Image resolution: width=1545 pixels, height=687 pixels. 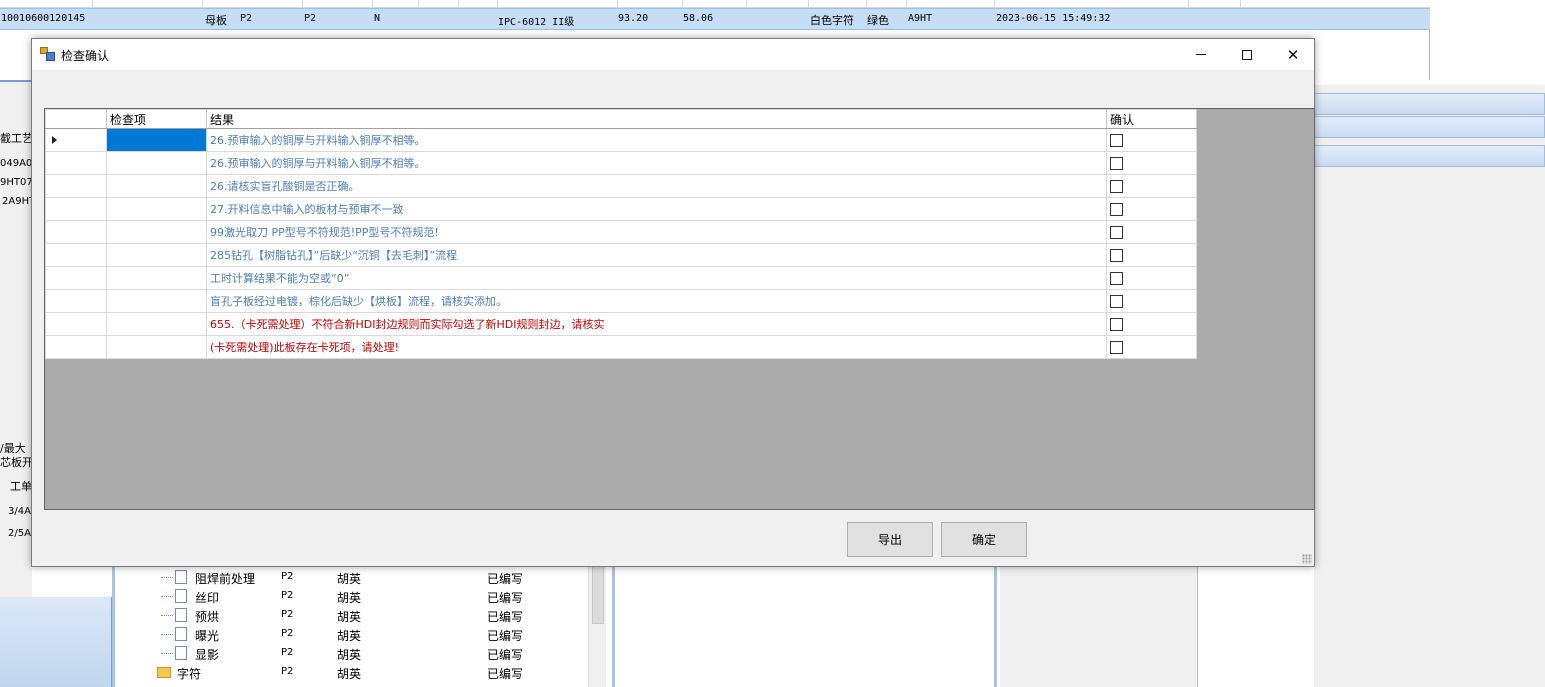 I want to click on cell-result: (卡死需处理)此板存在卡死项，请处理!, so click(x=656, y=347).